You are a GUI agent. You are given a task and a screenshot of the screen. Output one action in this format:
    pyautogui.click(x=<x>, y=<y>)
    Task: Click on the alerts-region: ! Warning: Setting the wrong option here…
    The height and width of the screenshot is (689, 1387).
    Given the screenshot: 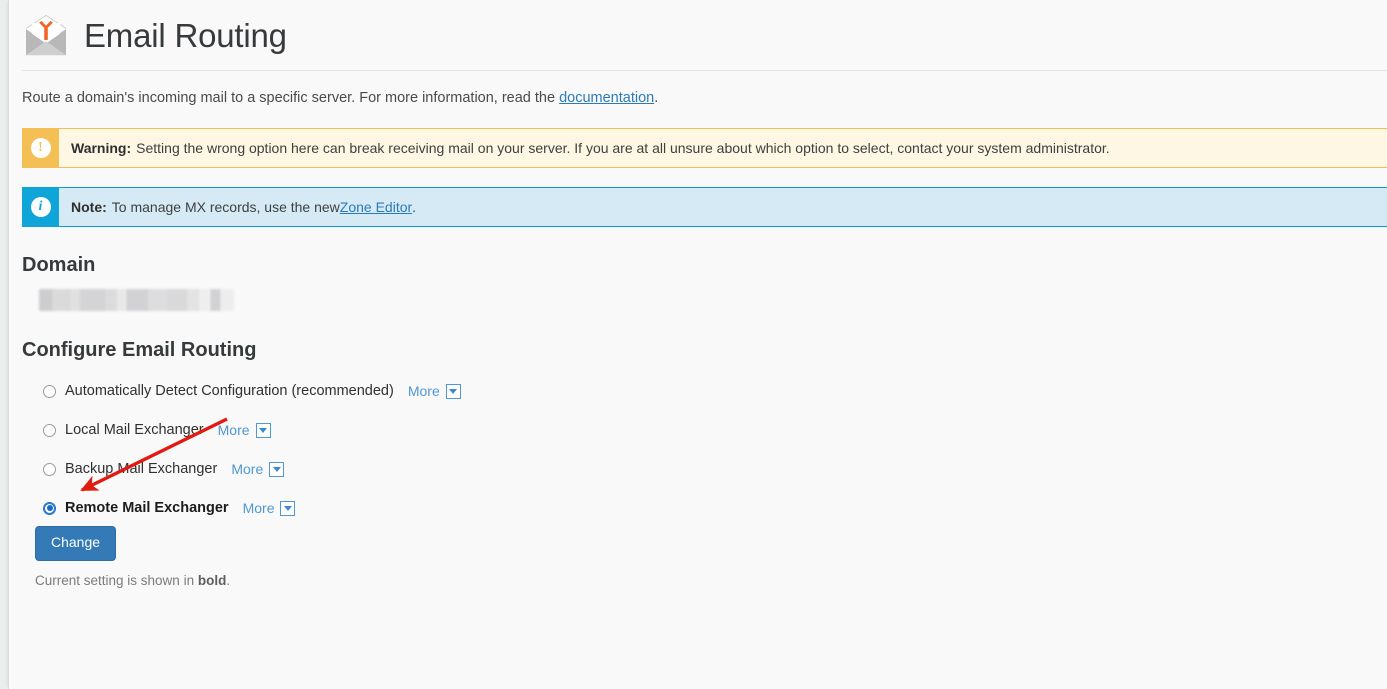 What is the action you would take?
    pyautogui.click(x=698, y=177)
    